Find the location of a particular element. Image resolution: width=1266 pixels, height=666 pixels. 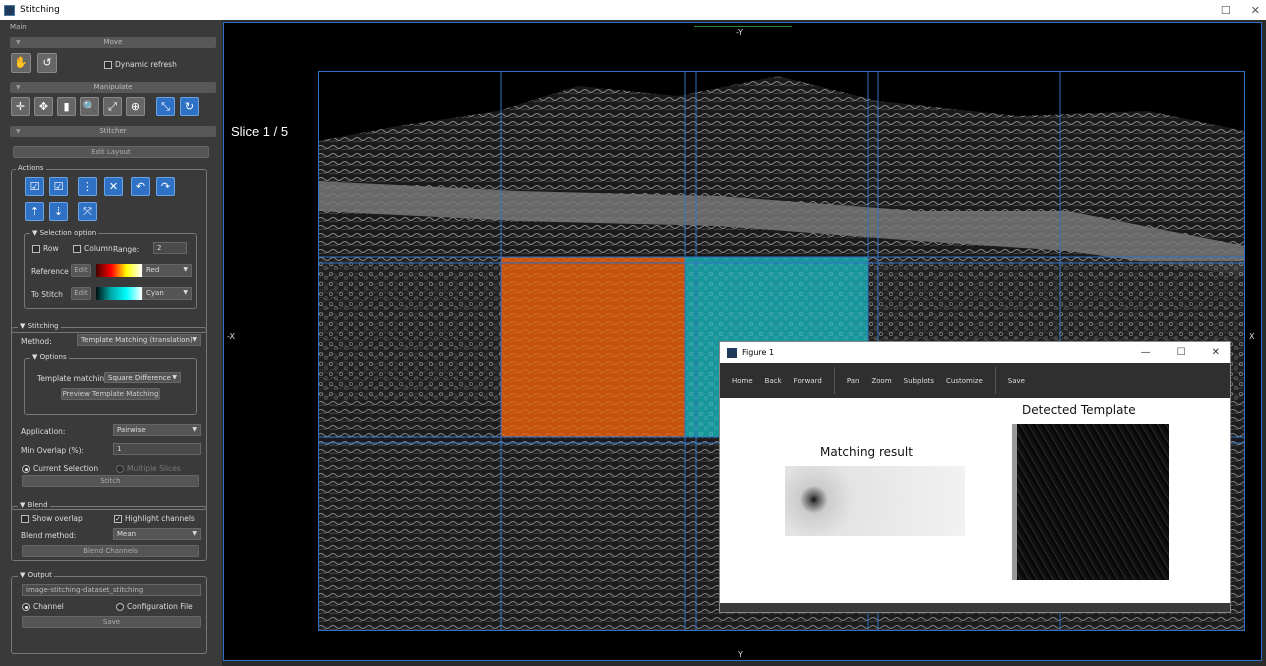

row-checkbox: Row is located at coordinates (45, 248).